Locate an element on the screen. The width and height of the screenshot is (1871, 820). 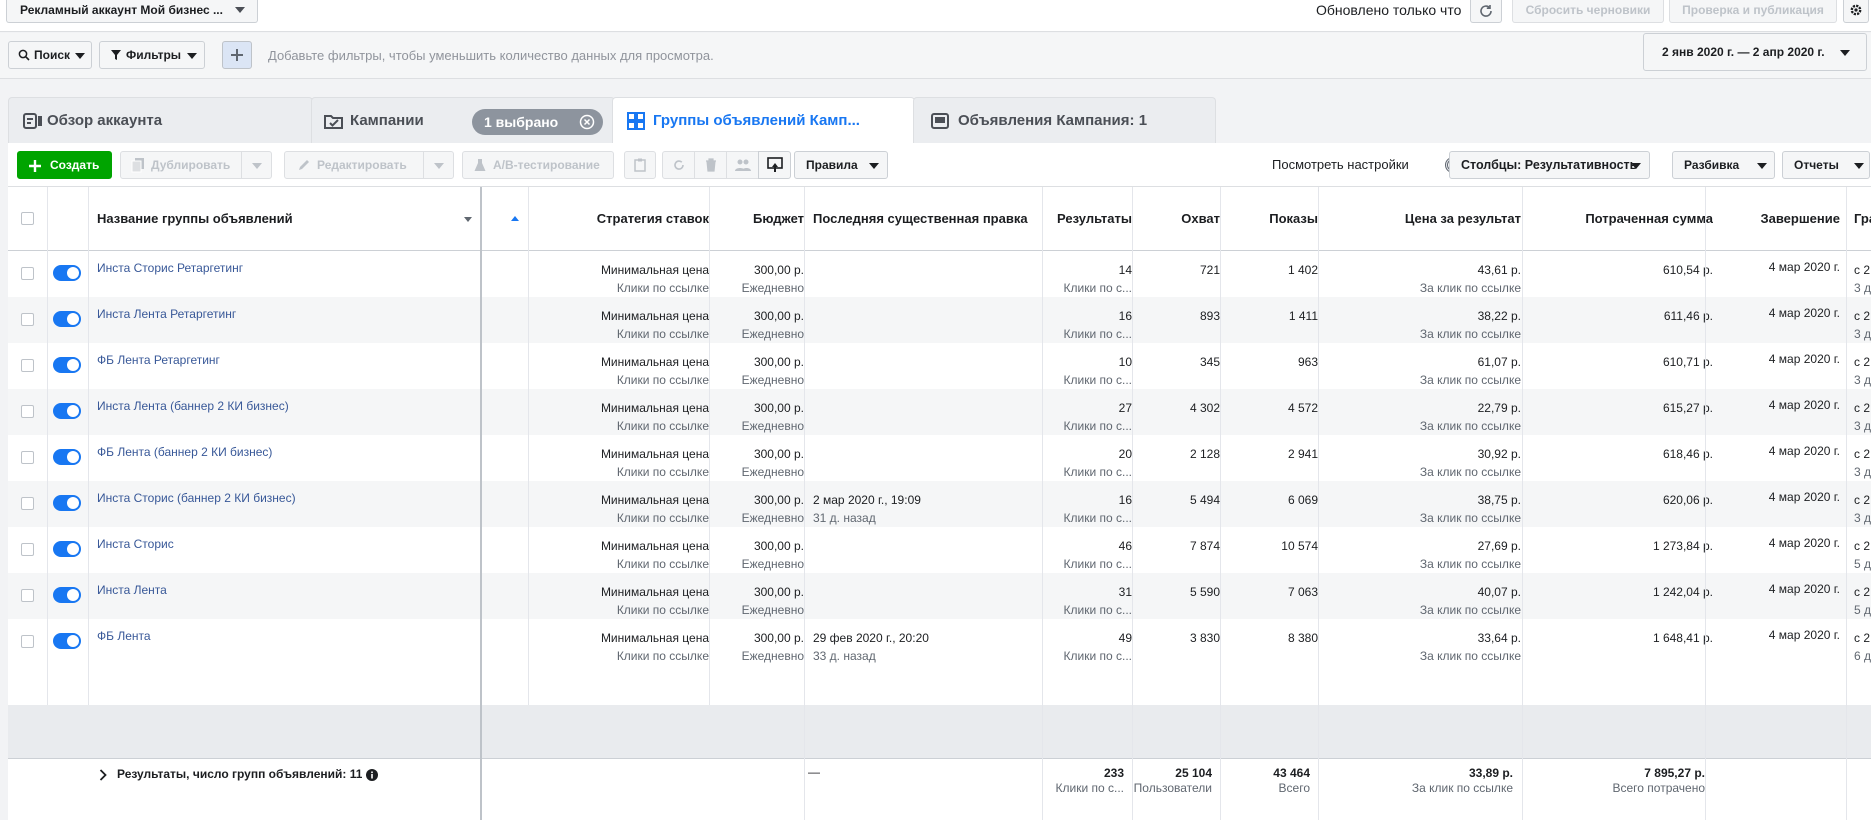
chevron-down-icon is located at coordinates (1636, 166).